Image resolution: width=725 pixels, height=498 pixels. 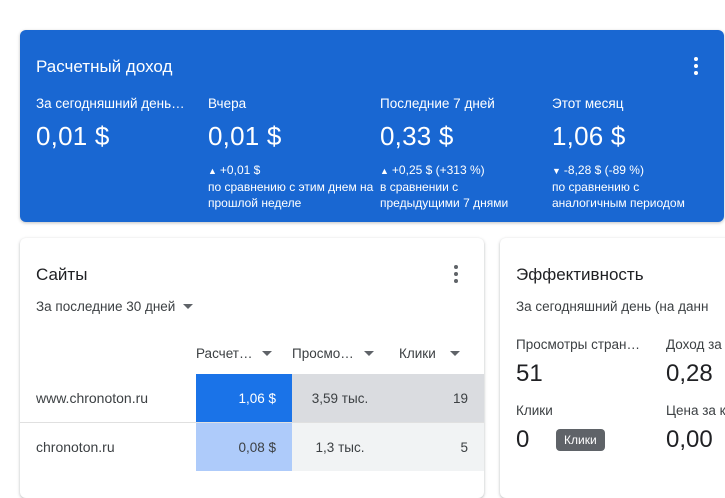 I want to click on metric-value: 0,00, so click(x=689, y=439).